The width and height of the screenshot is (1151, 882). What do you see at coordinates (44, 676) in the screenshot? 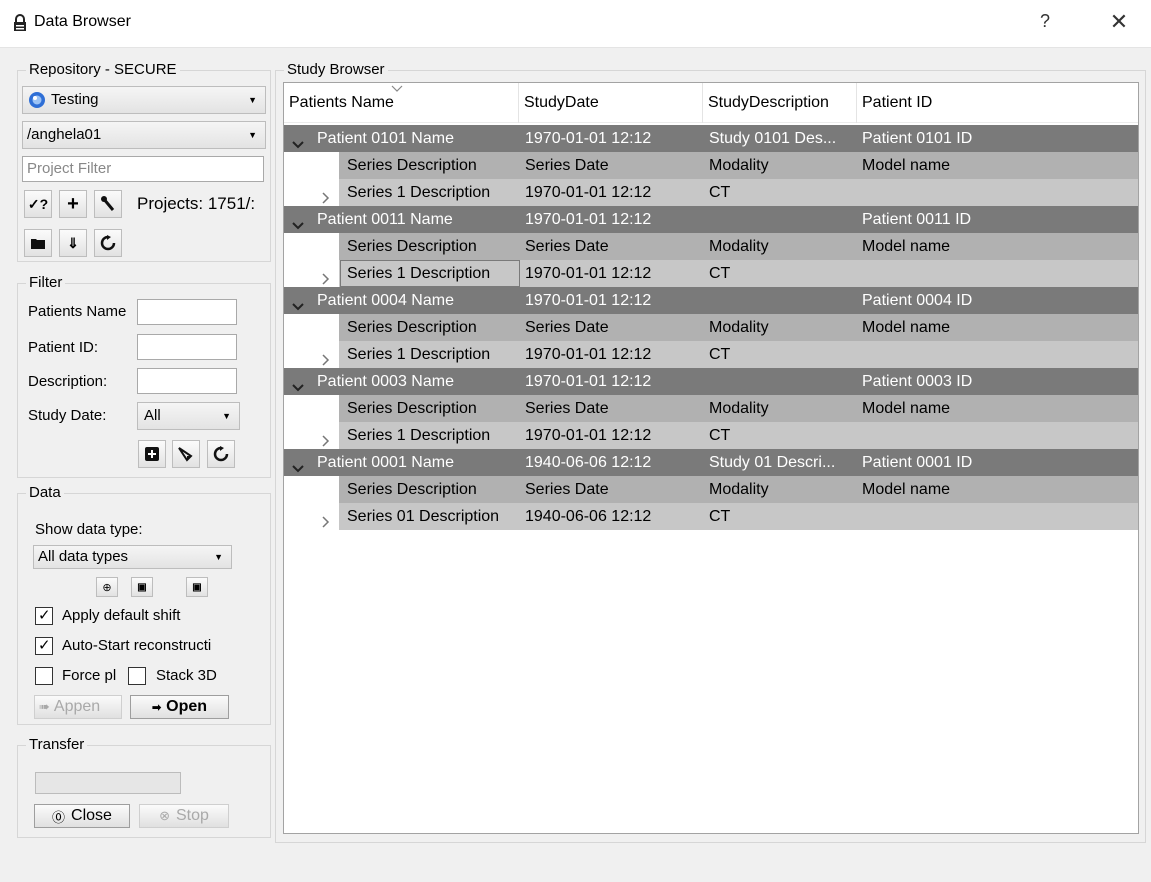
I see `force-checkbox` at bounding box center [44, 676].